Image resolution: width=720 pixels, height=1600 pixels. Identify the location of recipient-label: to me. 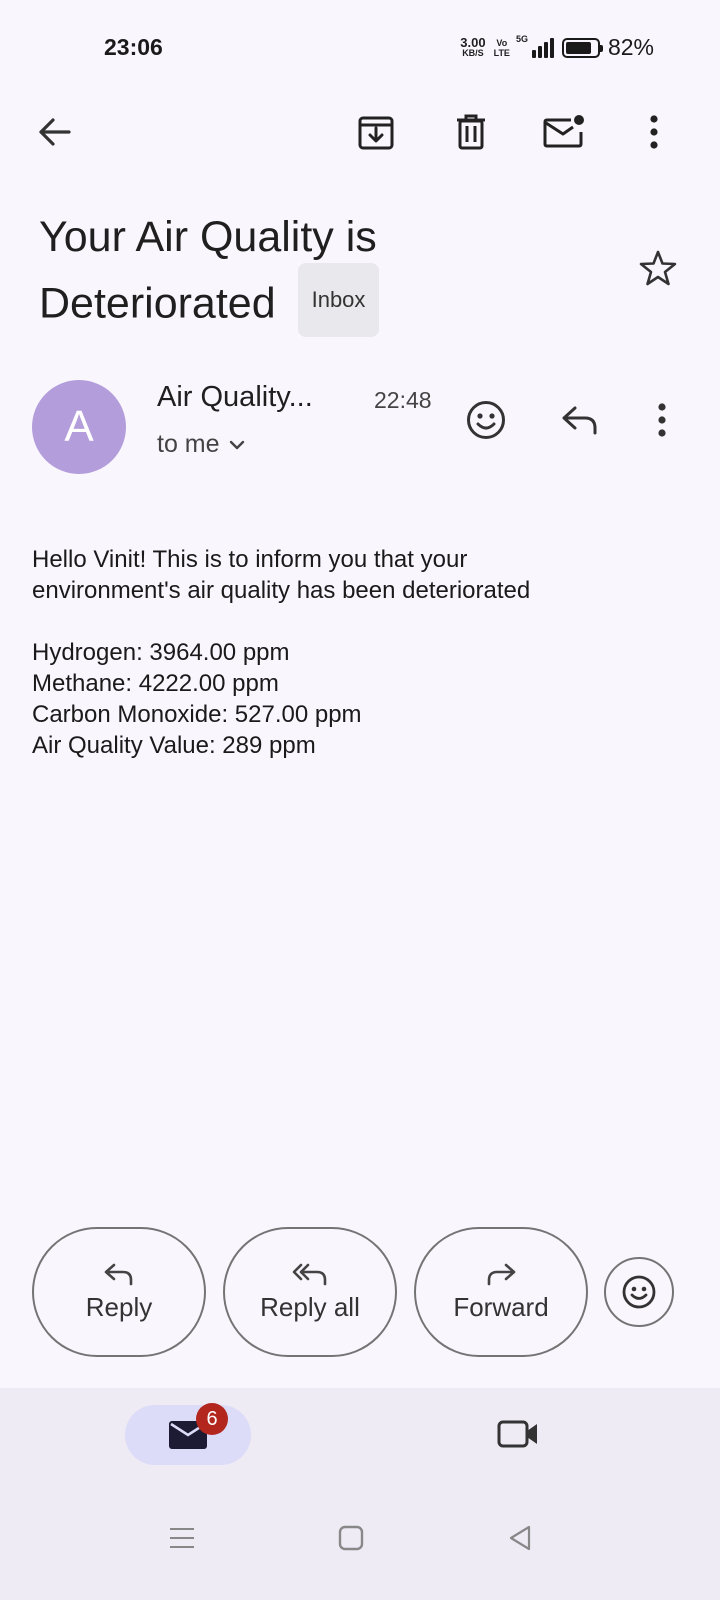
(188, 444).